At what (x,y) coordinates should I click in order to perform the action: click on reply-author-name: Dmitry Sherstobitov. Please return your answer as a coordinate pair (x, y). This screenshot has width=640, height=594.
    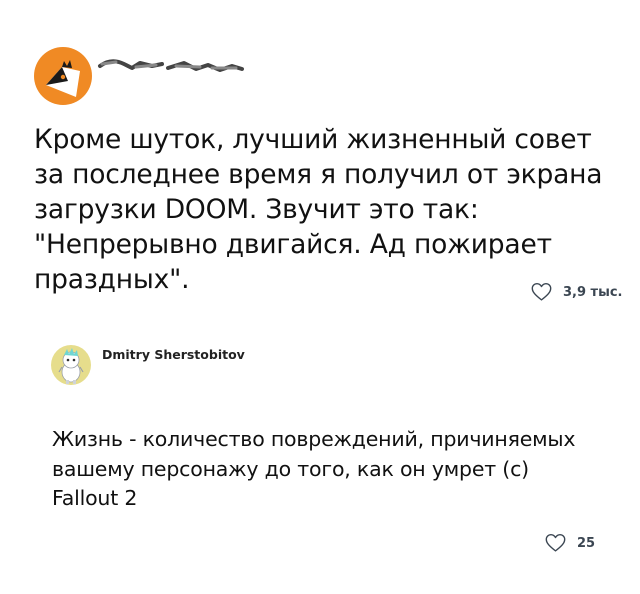
    Looking at the image, I should click on (173, 354).